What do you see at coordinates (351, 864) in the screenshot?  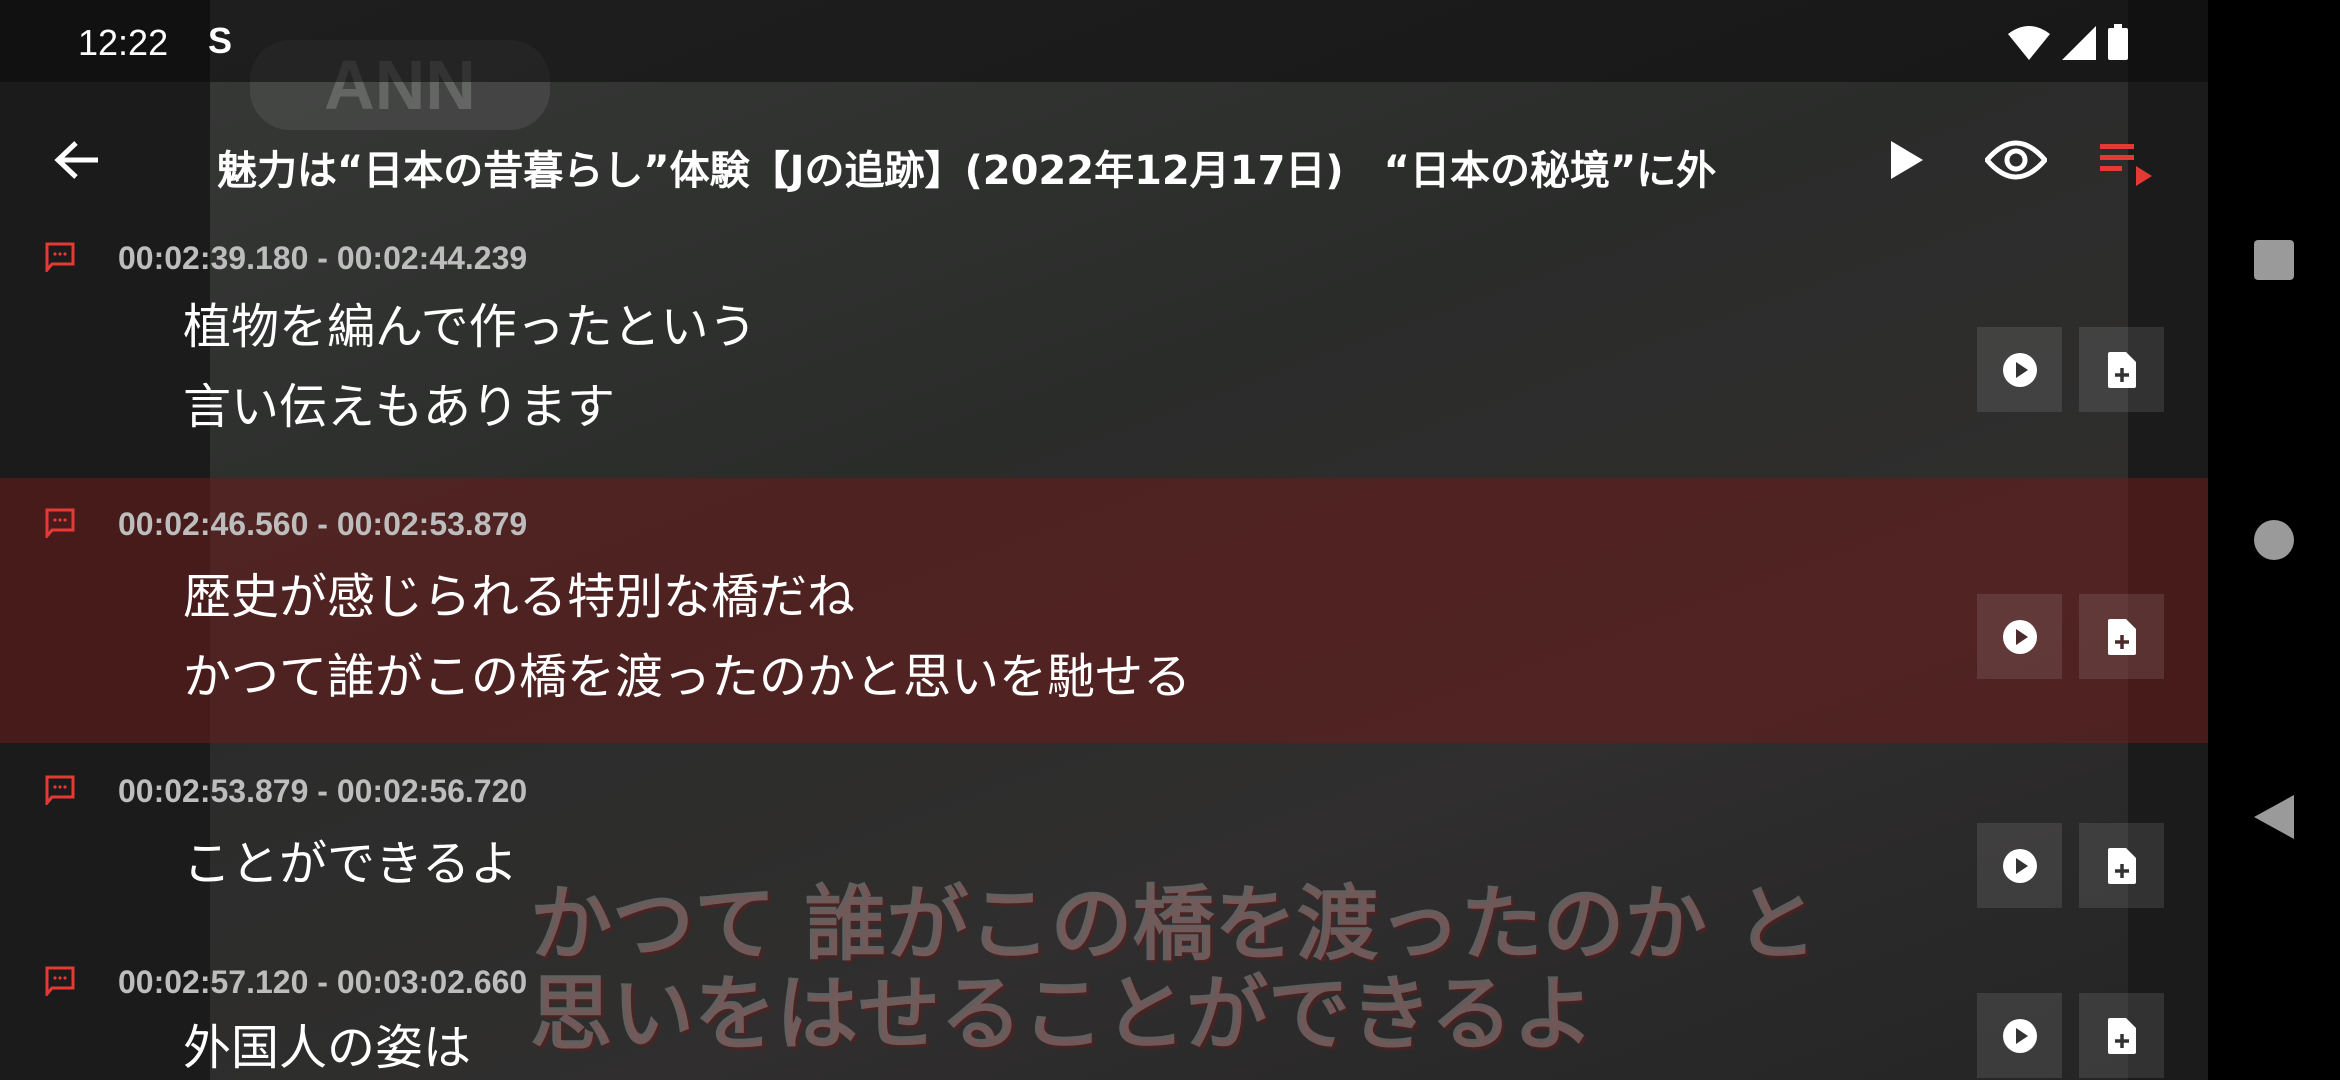 I see `subtitle-line: ことができるよ` at bounding box center [351, 864].